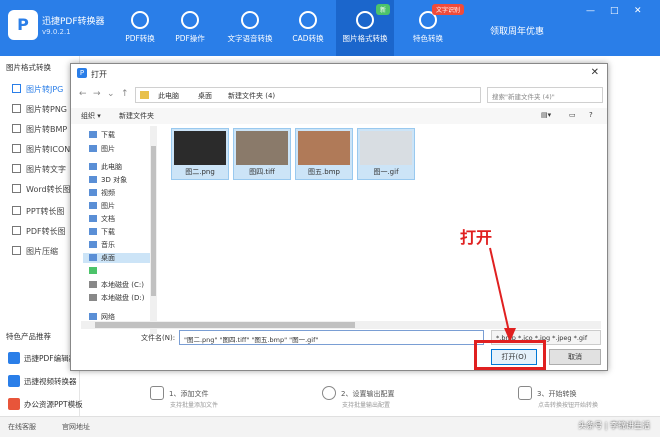 This screenshot has height=437, width=660. Describe the element at coordinates (42, 381) in the screenshot. I see `product-video-converter: 迅捷视频转换器` at that location.